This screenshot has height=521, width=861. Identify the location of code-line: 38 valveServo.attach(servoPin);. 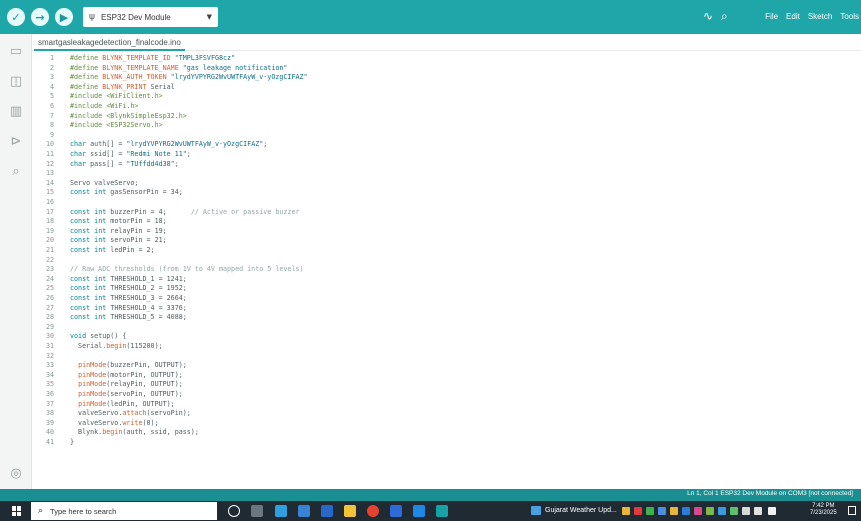
(446, 413).